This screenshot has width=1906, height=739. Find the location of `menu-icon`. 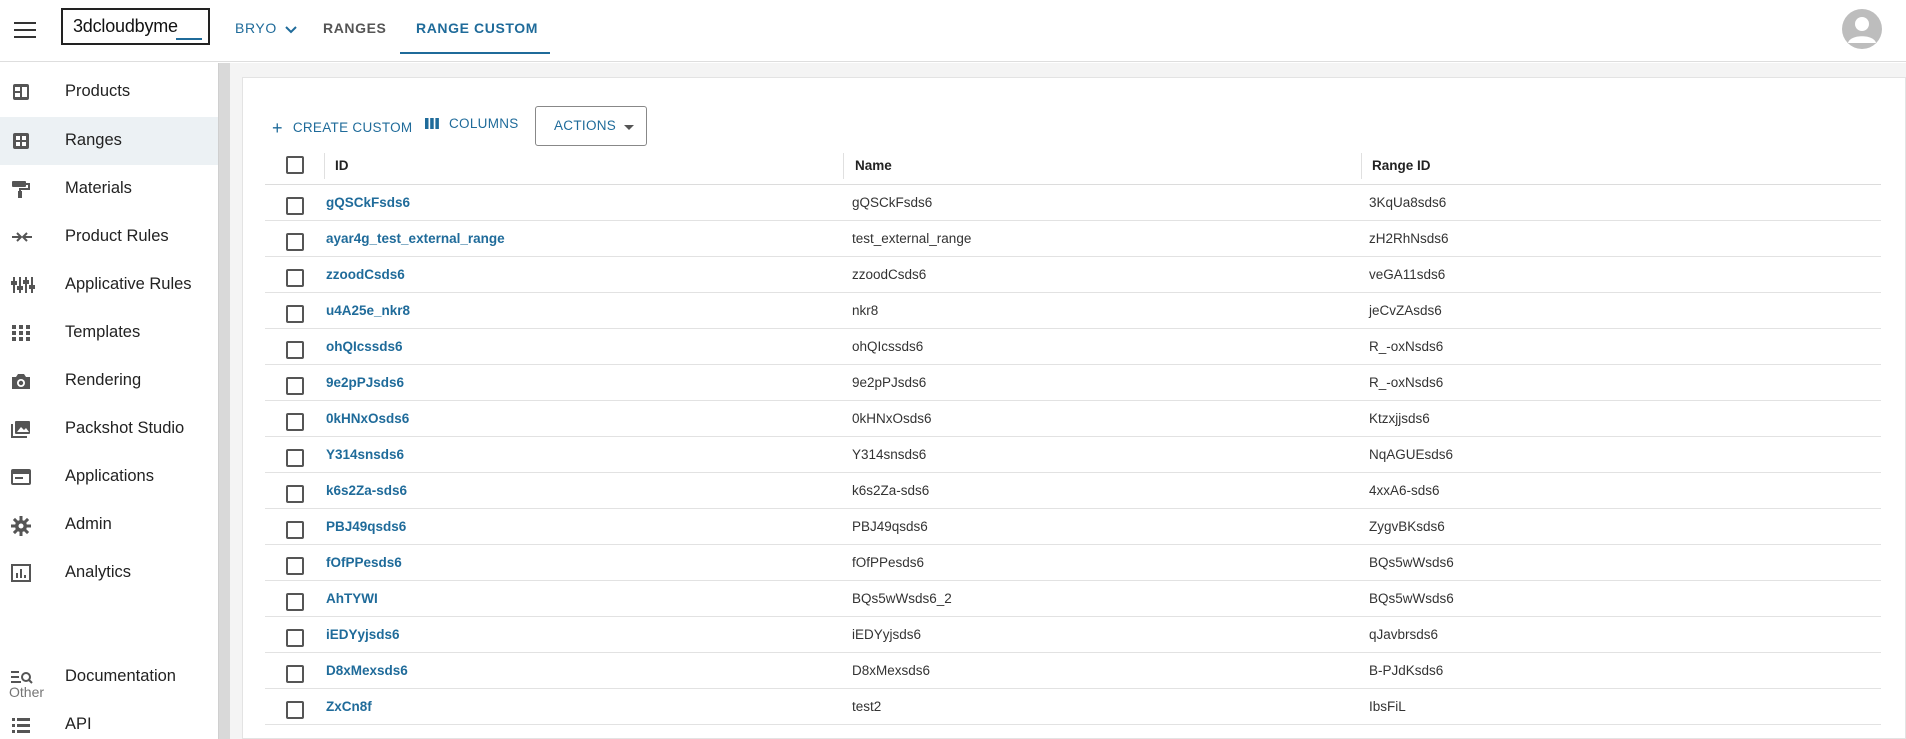

menu-icon is located at coordinates (25, 30).